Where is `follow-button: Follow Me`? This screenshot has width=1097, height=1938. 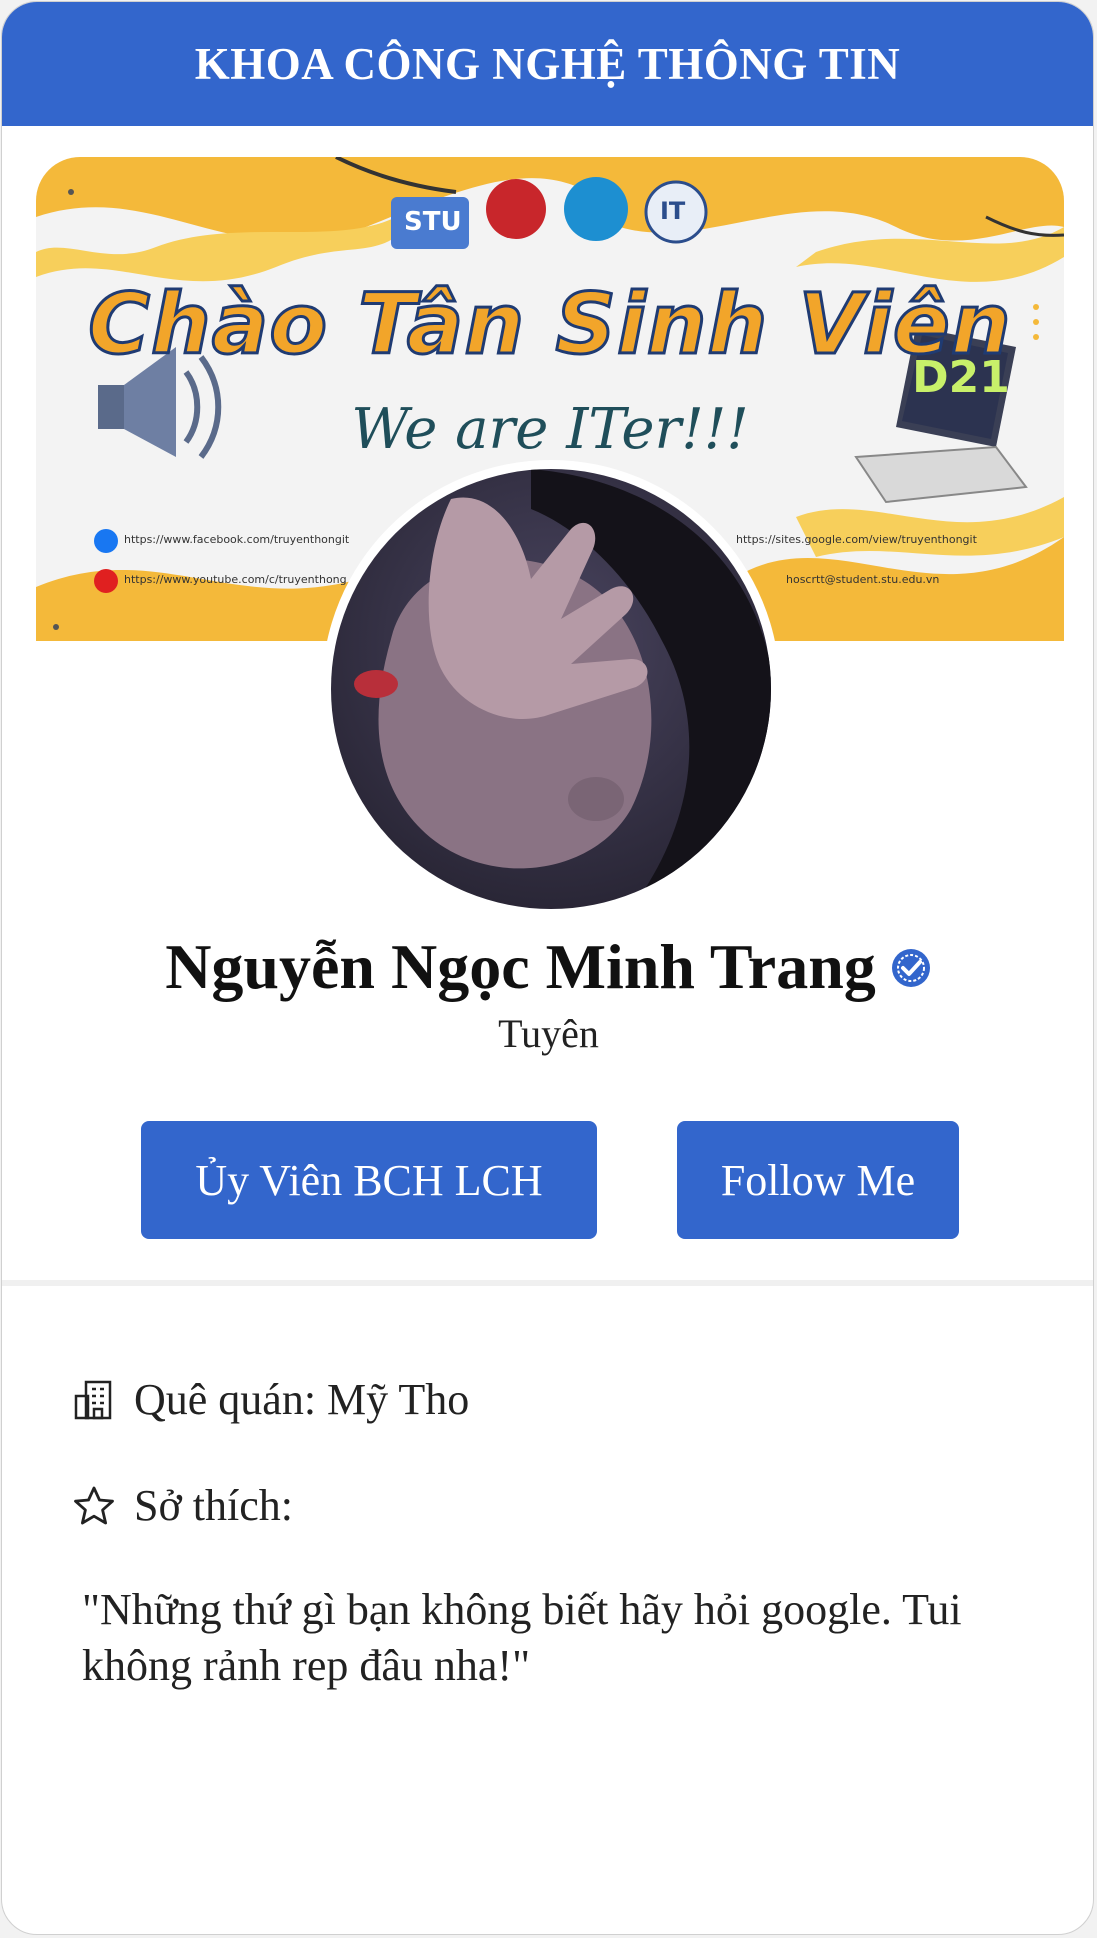 follow-button: Follow Me is located at coordinates (818, 1180).